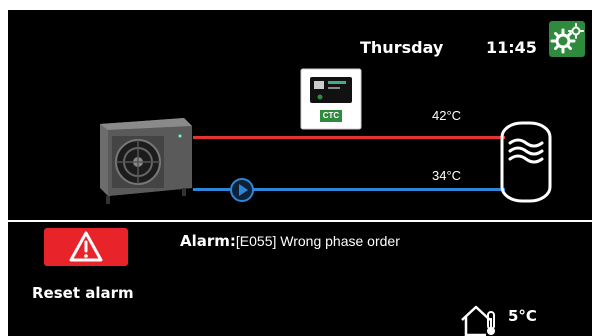  What do you see at coordinates (511, 47) in the screenshot?
I see `time-label: 11:45` at bounding box center [511, 47].